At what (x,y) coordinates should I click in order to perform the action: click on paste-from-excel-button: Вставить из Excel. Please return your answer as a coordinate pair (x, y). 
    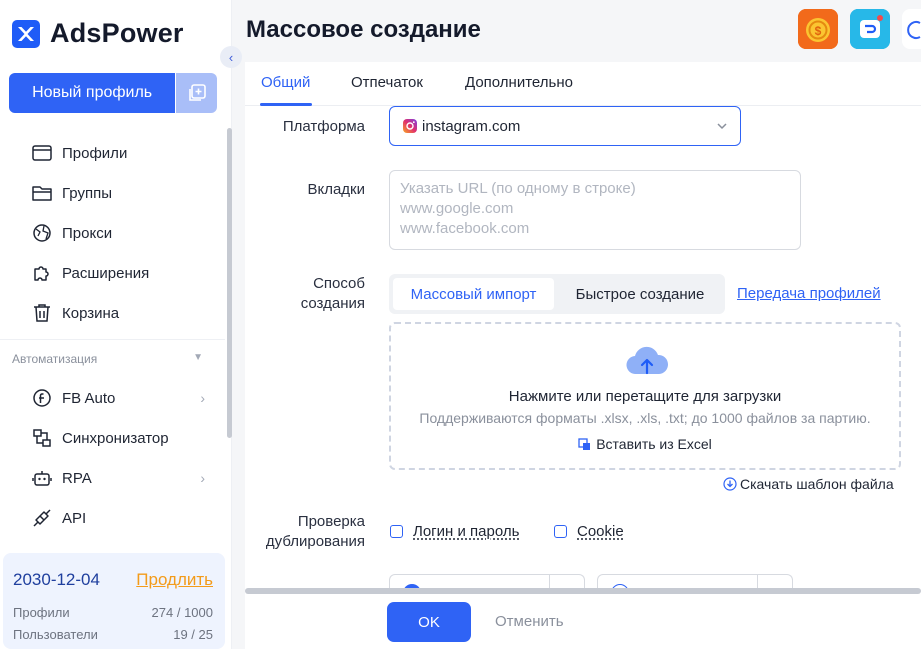
    Looking at the image, I should click on (645, 444).